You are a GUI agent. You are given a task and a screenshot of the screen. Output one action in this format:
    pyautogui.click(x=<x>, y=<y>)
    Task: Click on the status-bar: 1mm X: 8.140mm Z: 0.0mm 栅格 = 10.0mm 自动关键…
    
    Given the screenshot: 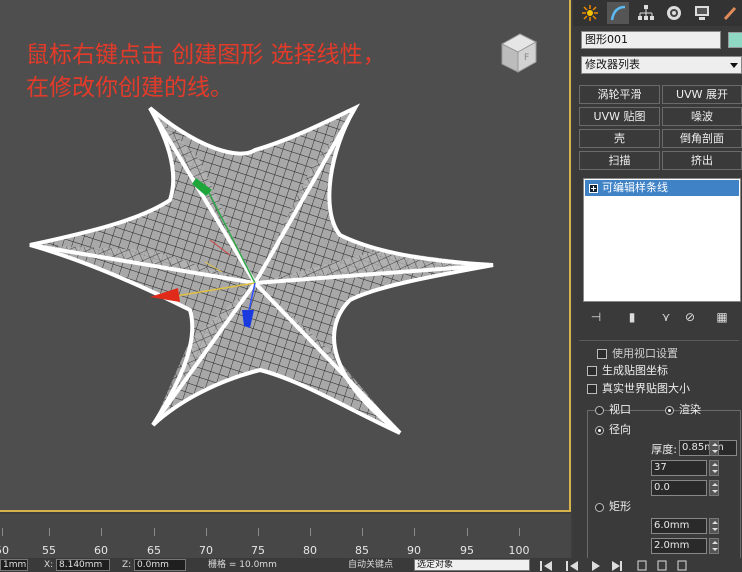 What is the action you would take?
    pyautogui.click(x=371, y=565)
    